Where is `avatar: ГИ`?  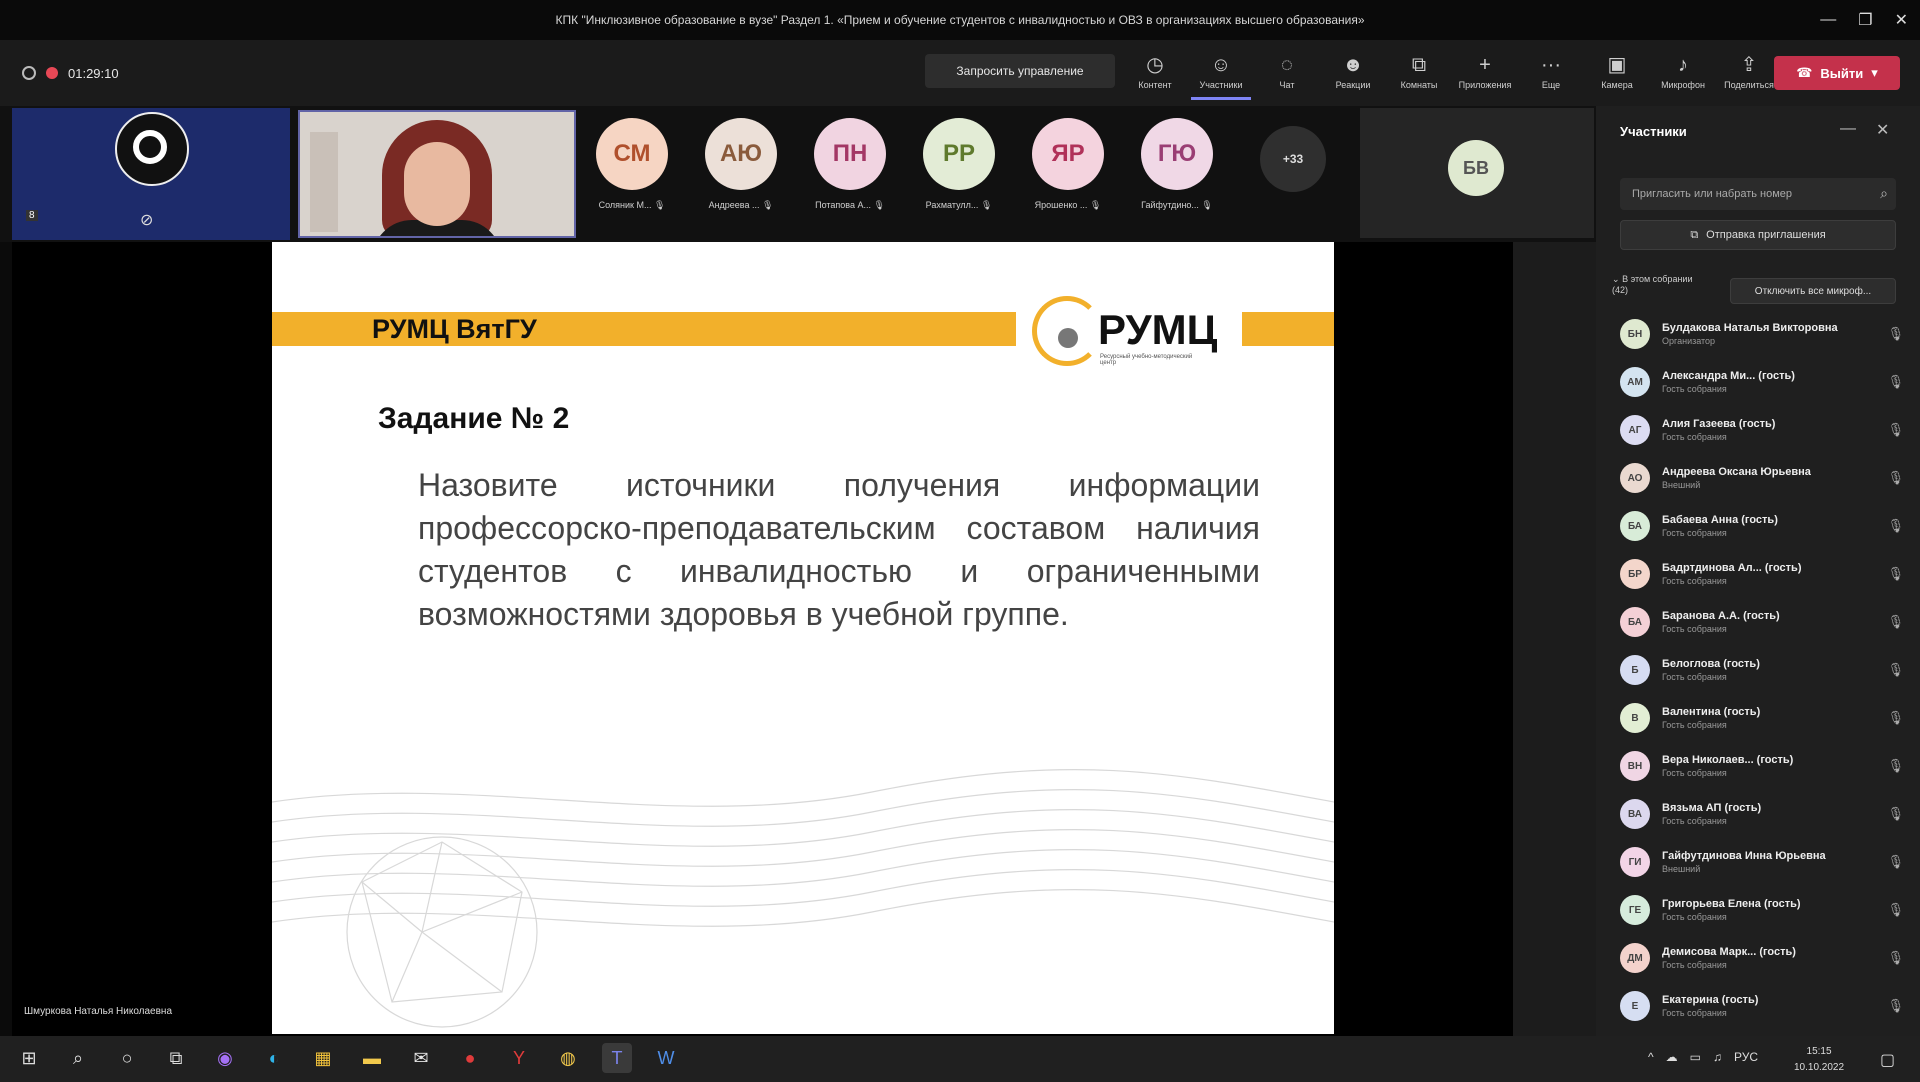
avatar: ГИ is located at coordinates (1635, 862).